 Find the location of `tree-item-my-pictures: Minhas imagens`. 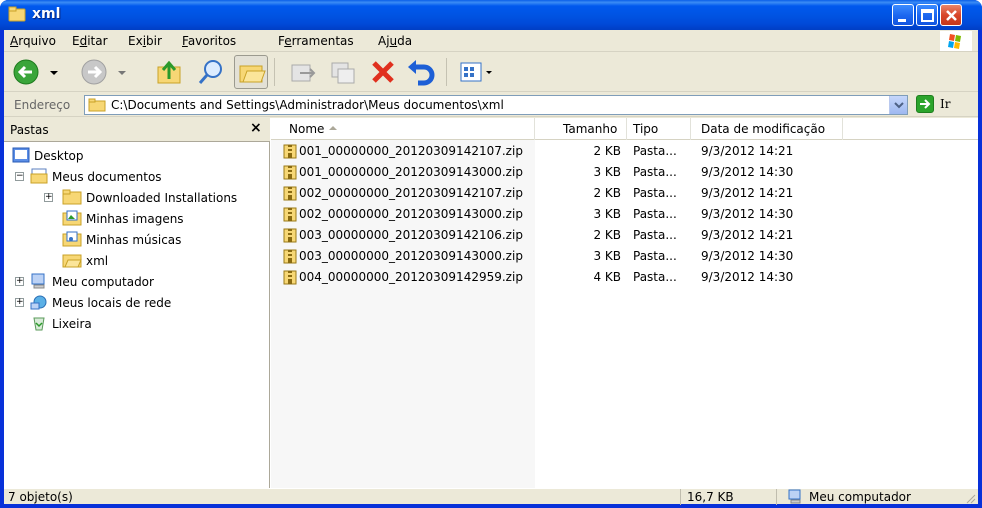

tree-item-my-pictures: Minhas imagens is located at coordinates (137, 219).